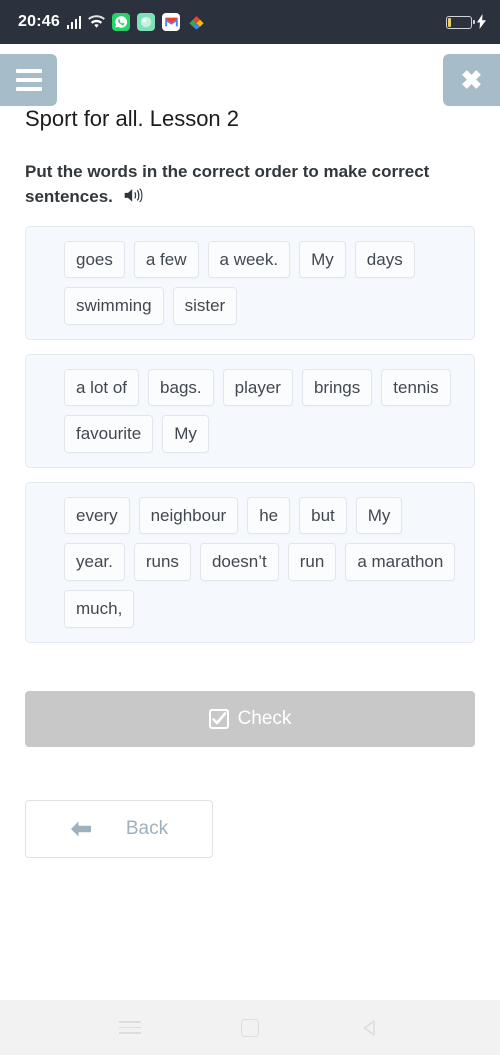 Image resolution: width=500 pixels, height=1055 pixels. Describe the element at coordinates (188, 515) in the screenshot. I see `word-chip: neighbour` at that location.